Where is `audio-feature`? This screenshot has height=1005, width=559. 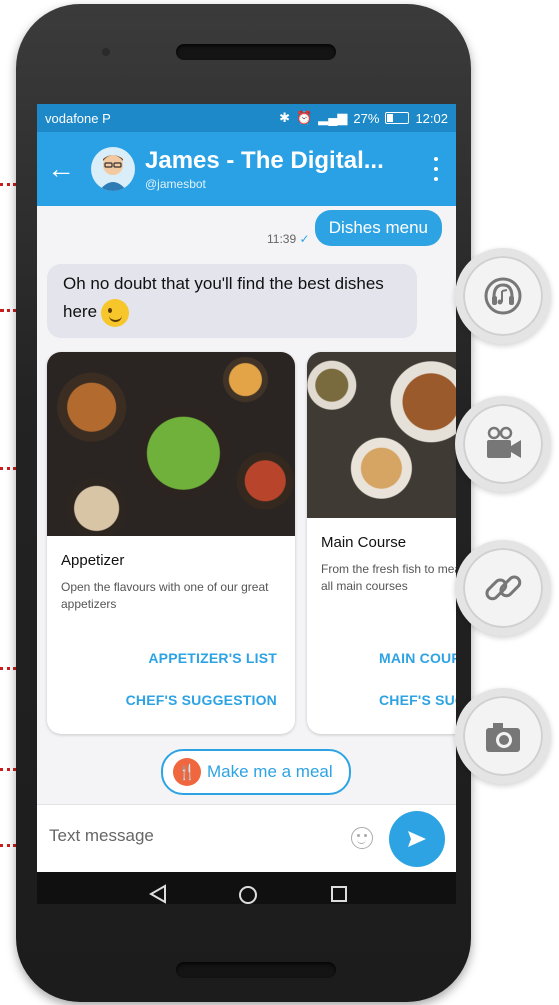
audio-feature is located at coordinates (503, 296).